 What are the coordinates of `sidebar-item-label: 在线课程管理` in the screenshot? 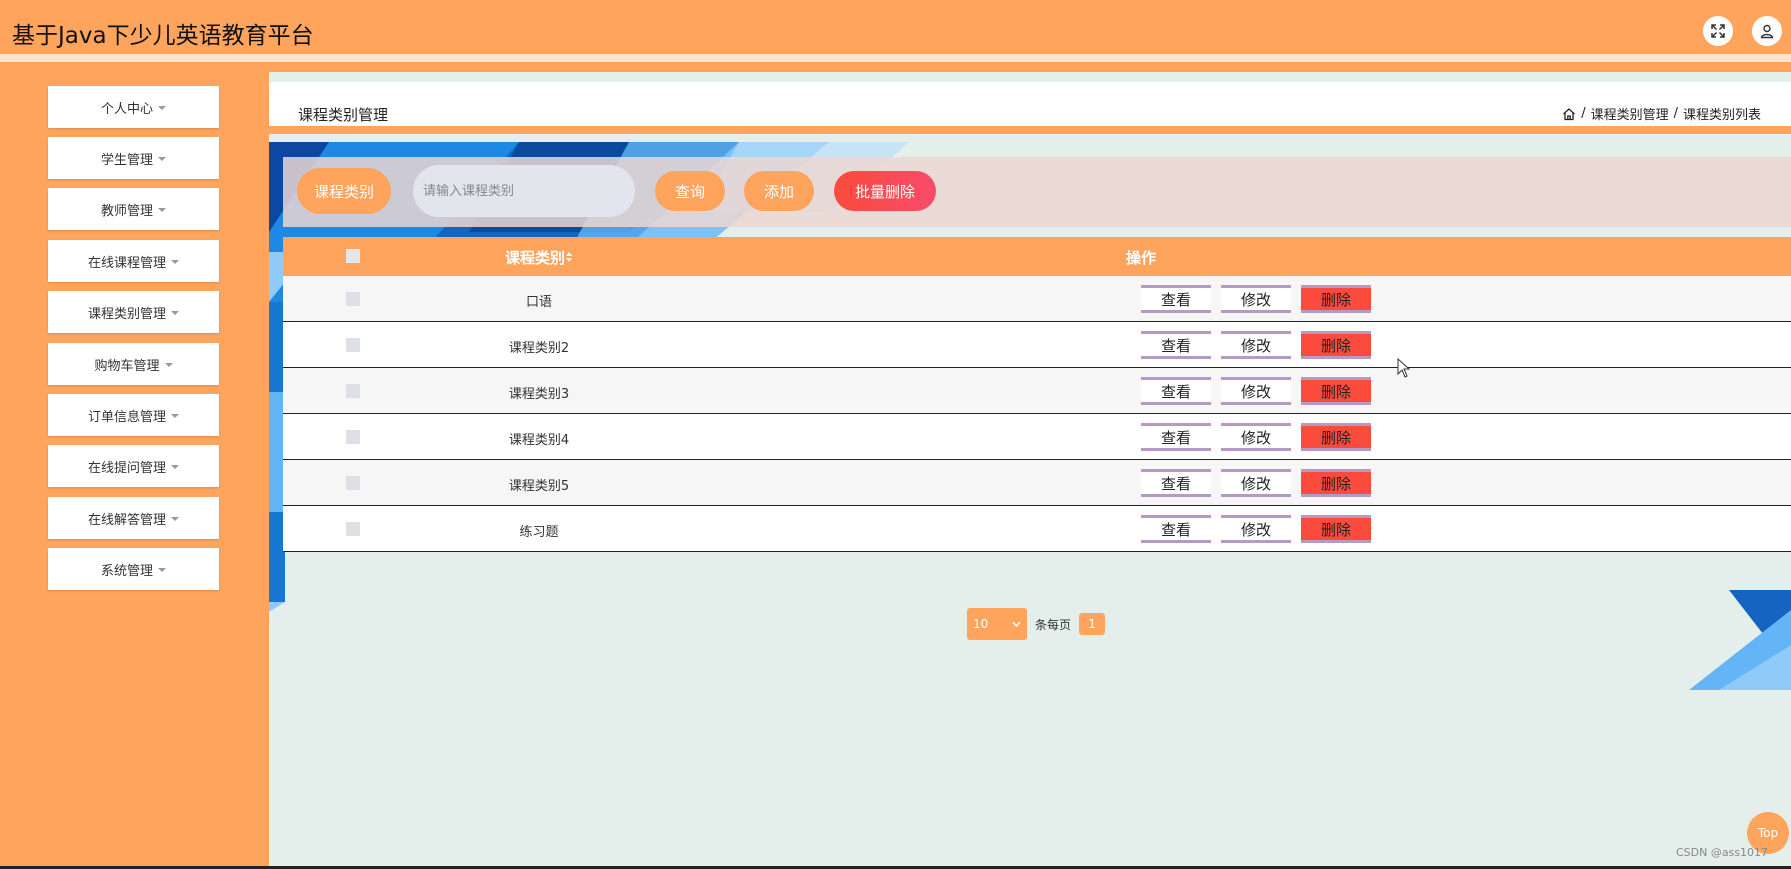 It's located at (126, 263).